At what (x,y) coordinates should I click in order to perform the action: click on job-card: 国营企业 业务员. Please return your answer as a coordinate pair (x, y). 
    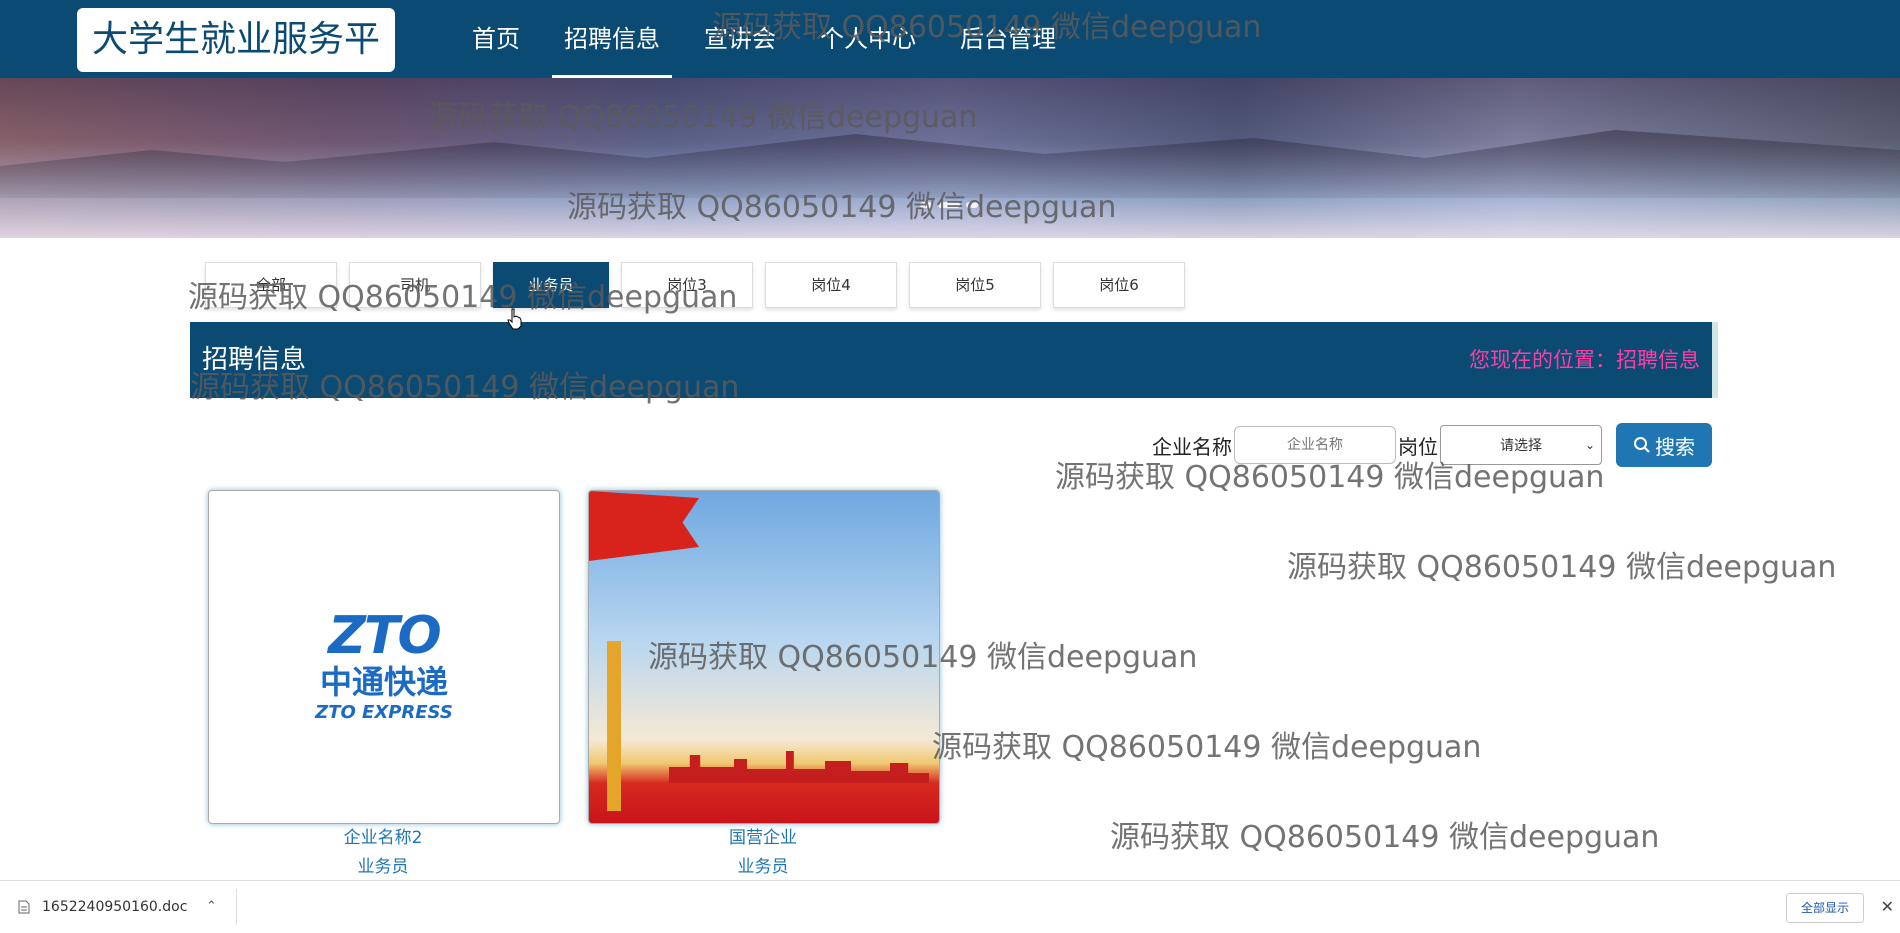
    Looking at the image, I should click on (764, 686).